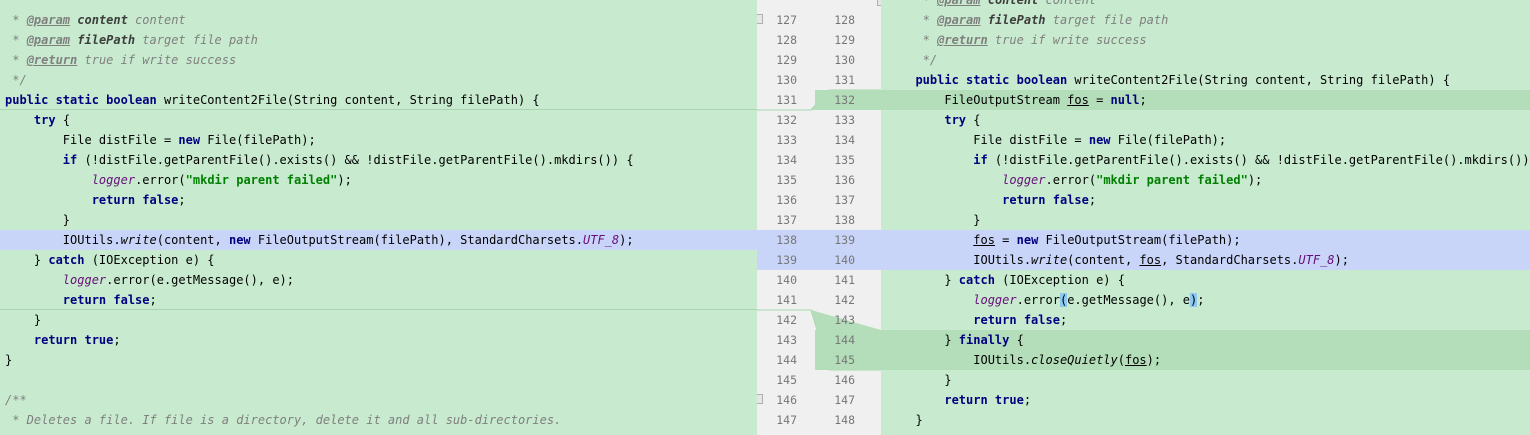 This screenshot has height=435, width=1530. What do you see at coordinates (1205, 240) in the screenshot?
I see `right-code-line: fos = new FileOutputStream(filePath);` at bounding box center [1205, 240].